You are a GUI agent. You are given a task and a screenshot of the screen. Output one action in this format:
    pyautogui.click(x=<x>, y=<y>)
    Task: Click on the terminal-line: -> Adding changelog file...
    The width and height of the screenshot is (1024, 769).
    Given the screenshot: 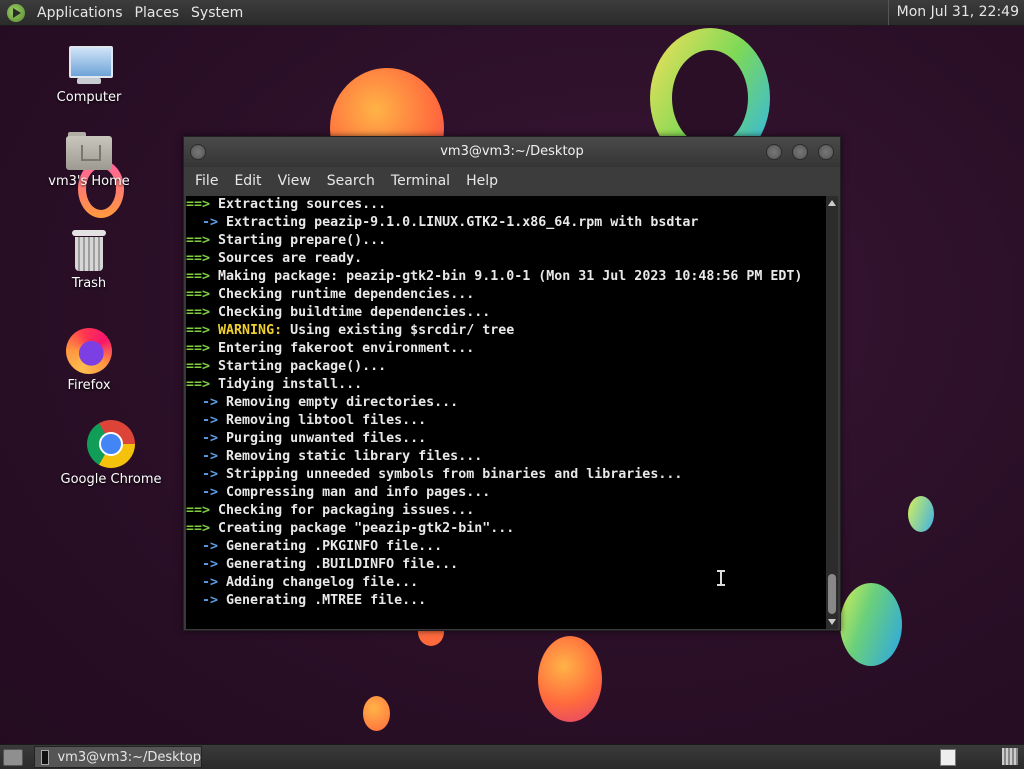 What is the action you would take?
    pyautogui.click(x=506, y=583)
    